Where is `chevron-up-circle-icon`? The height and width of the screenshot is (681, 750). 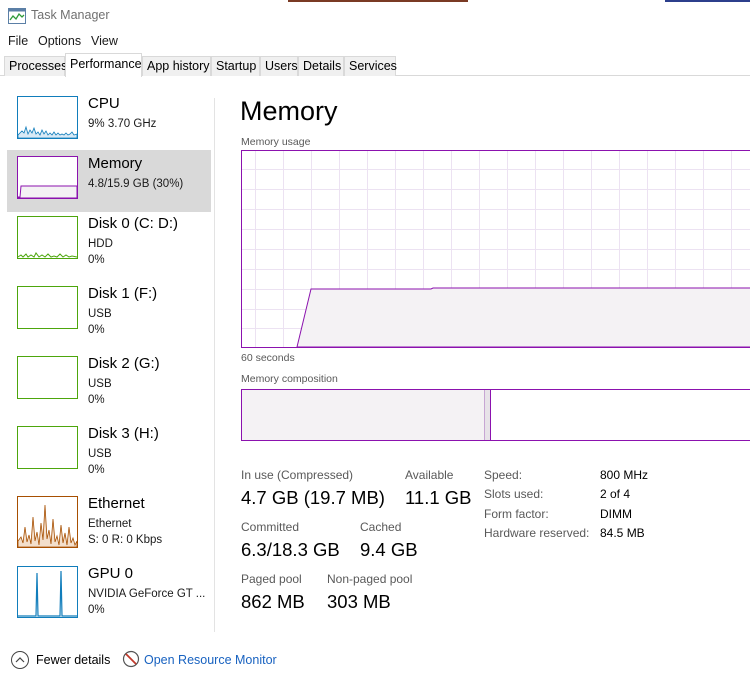
chevron-up-circle-icon is located at coordinates (20, 660).